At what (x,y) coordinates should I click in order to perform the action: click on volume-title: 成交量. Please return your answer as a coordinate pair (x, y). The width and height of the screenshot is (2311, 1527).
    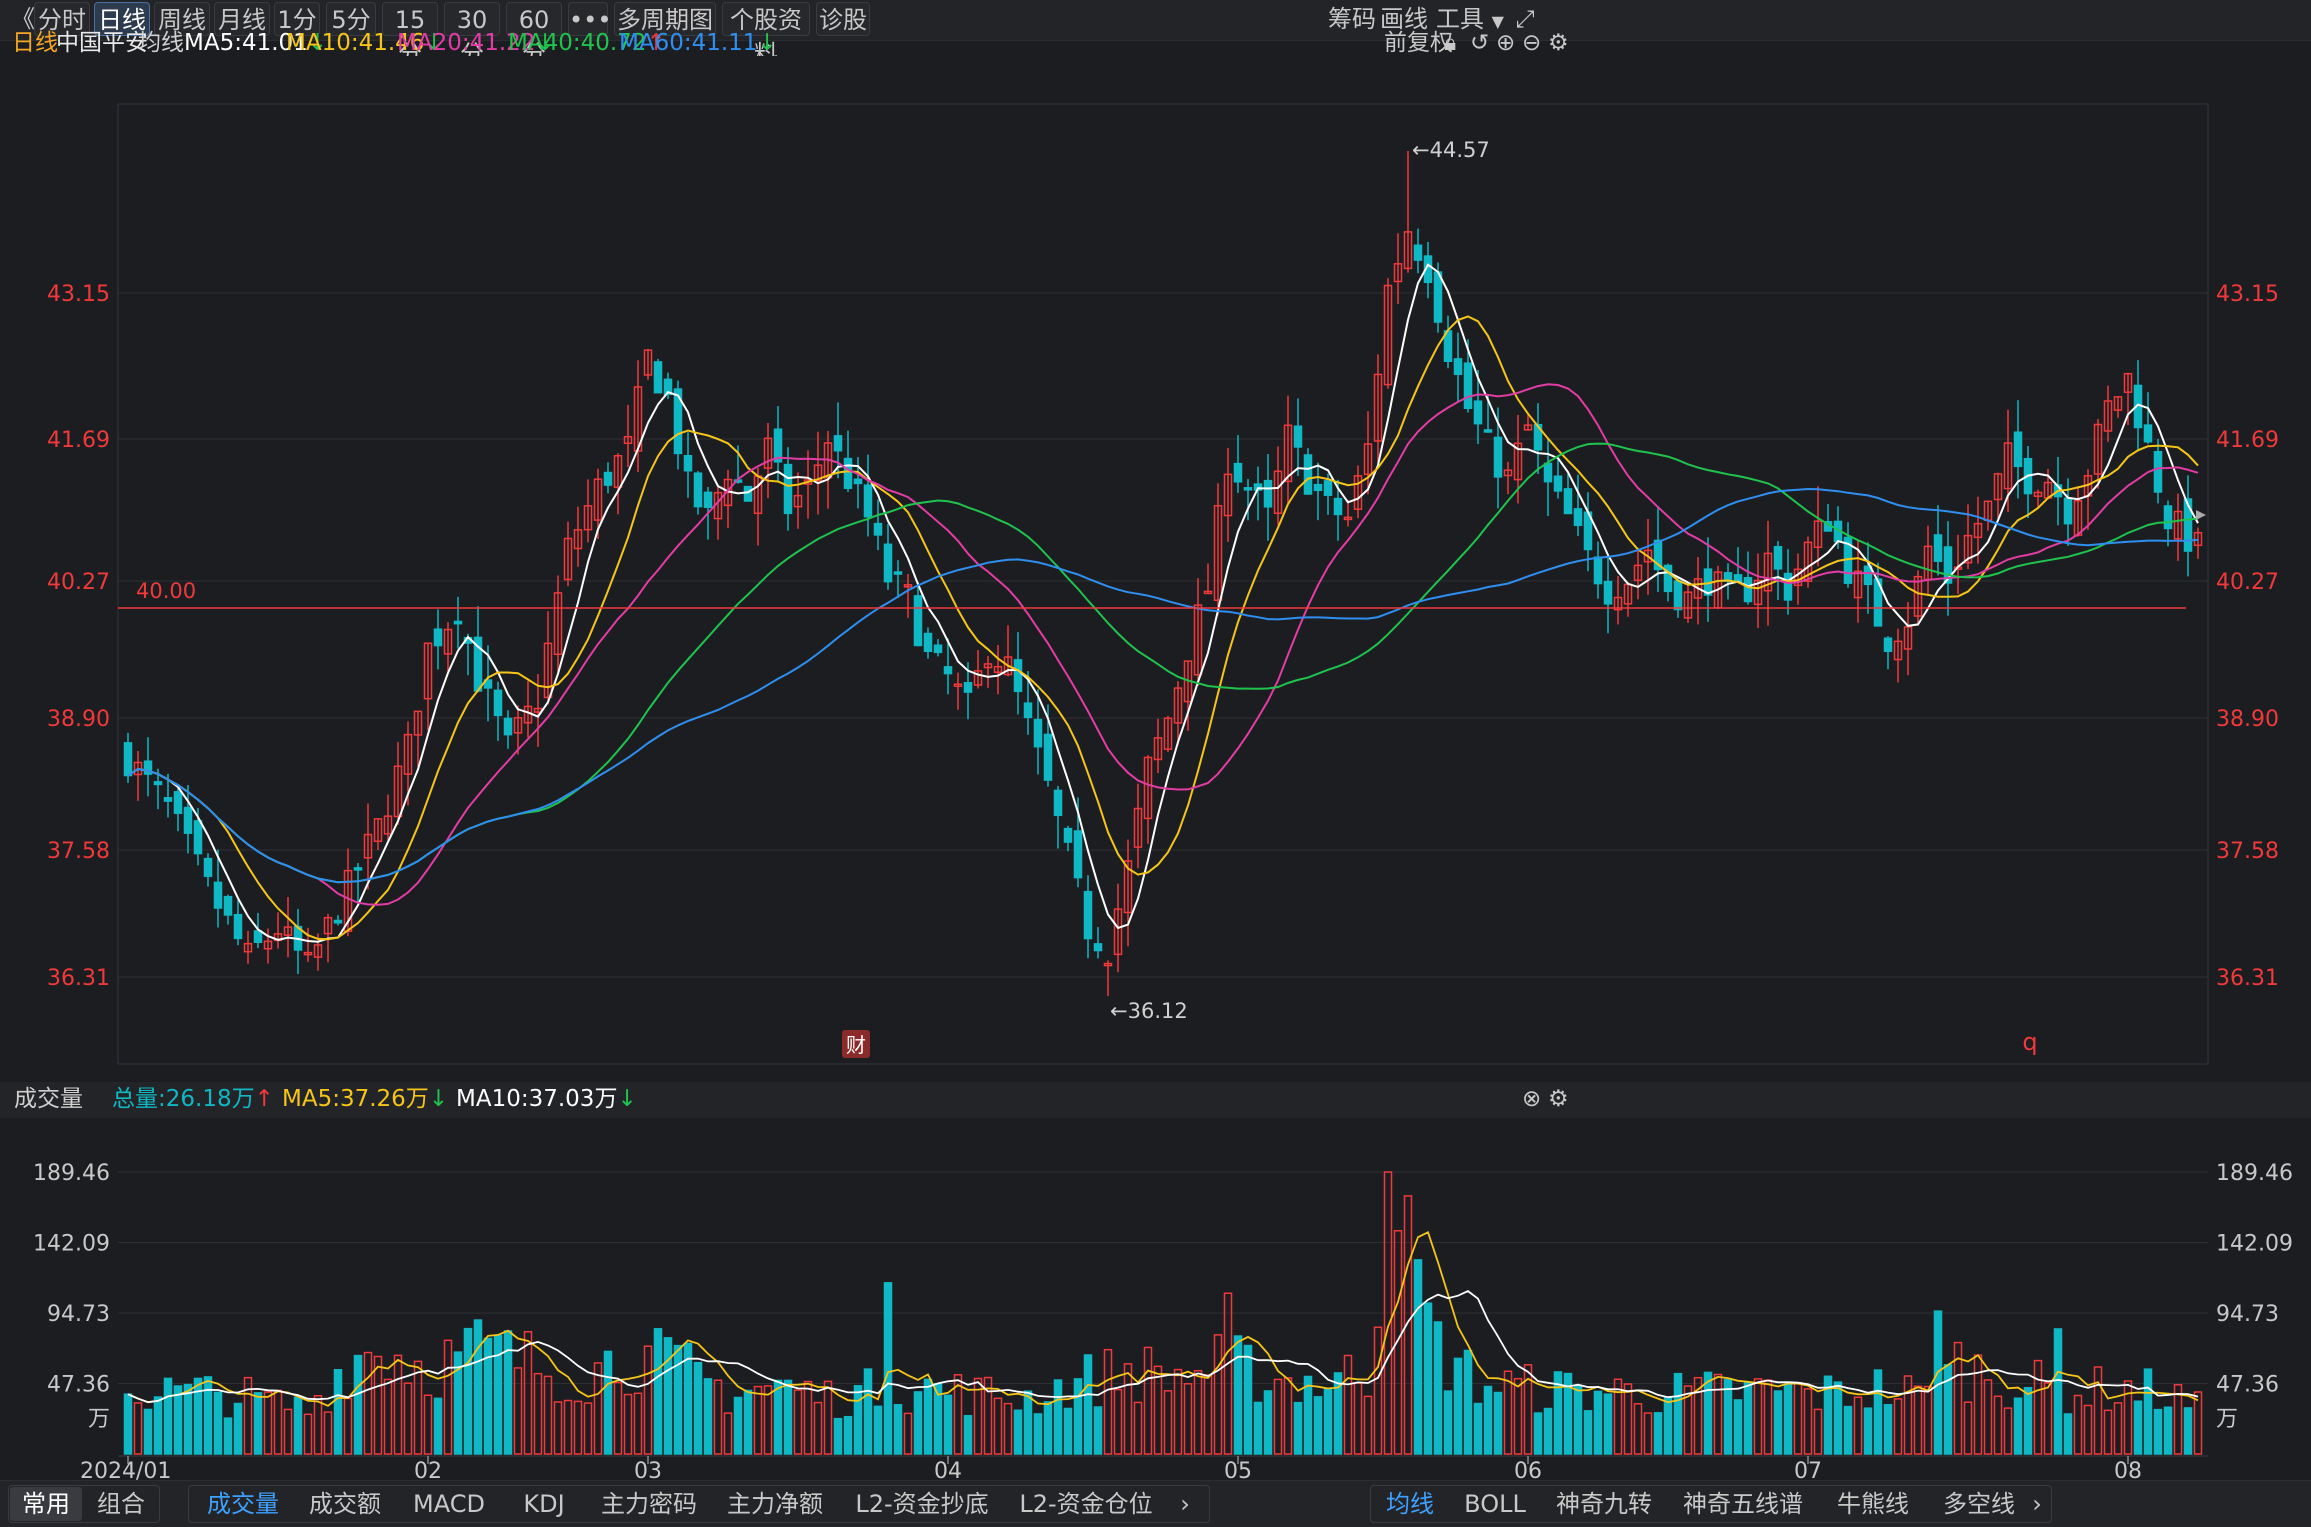
    Looking at the image, I should click on (48, 1099).